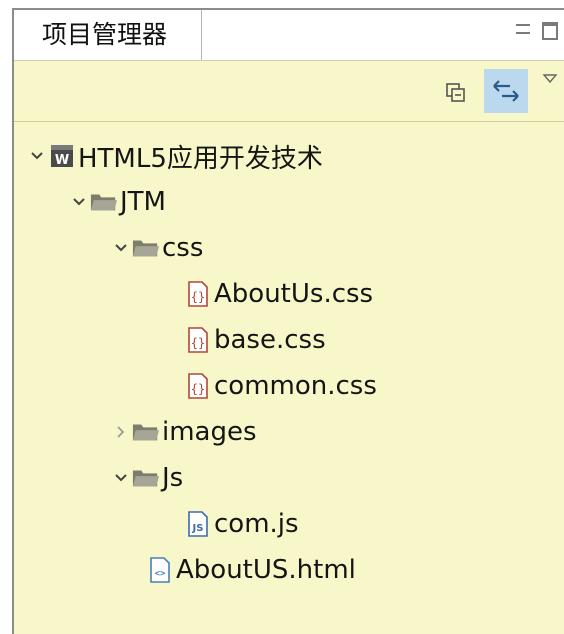 This screenshot has height=634, width=564. I want to click on tree-item-project: W HTML5应用开发技术, so click(174, 156).